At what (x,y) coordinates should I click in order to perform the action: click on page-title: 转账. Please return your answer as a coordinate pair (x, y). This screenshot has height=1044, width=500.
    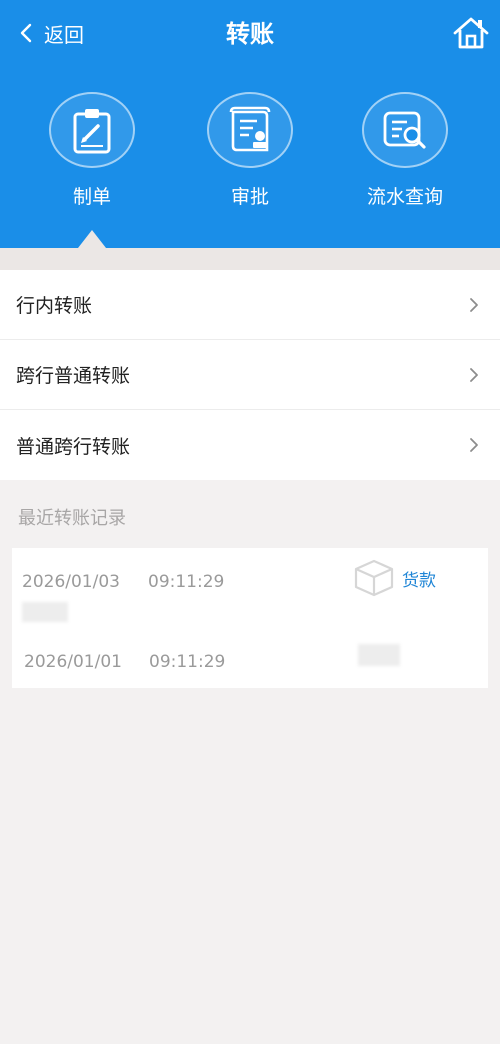
    Looking at the image, I should click on (250, 34).